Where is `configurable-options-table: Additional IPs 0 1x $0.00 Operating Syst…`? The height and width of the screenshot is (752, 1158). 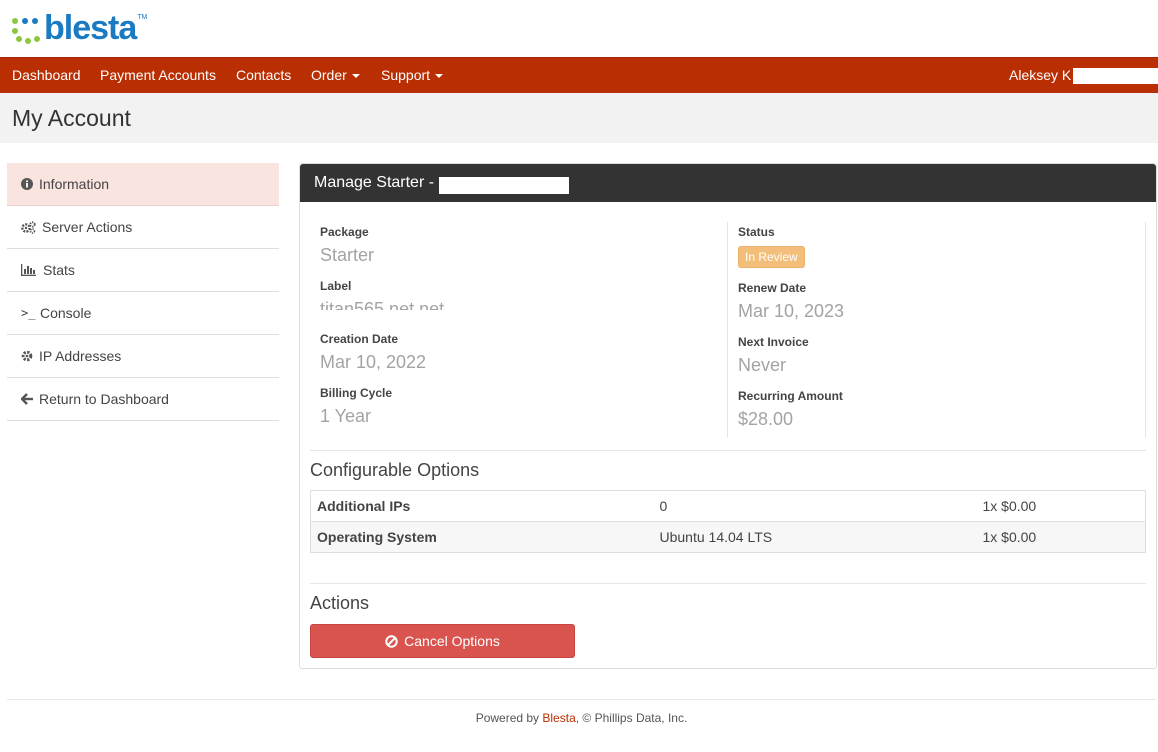 configurable-options-table: Additional IPs 0 1x $0.00 Operating Syst… is located at coordinates (728, 521).